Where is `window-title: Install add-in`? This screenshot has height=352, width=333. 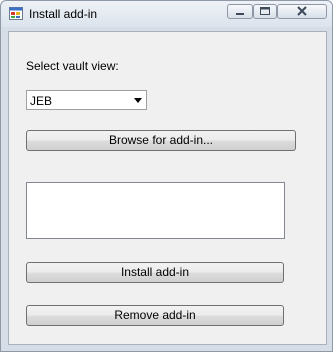 window-title: Install add-in is located at coordinates (63, 14).